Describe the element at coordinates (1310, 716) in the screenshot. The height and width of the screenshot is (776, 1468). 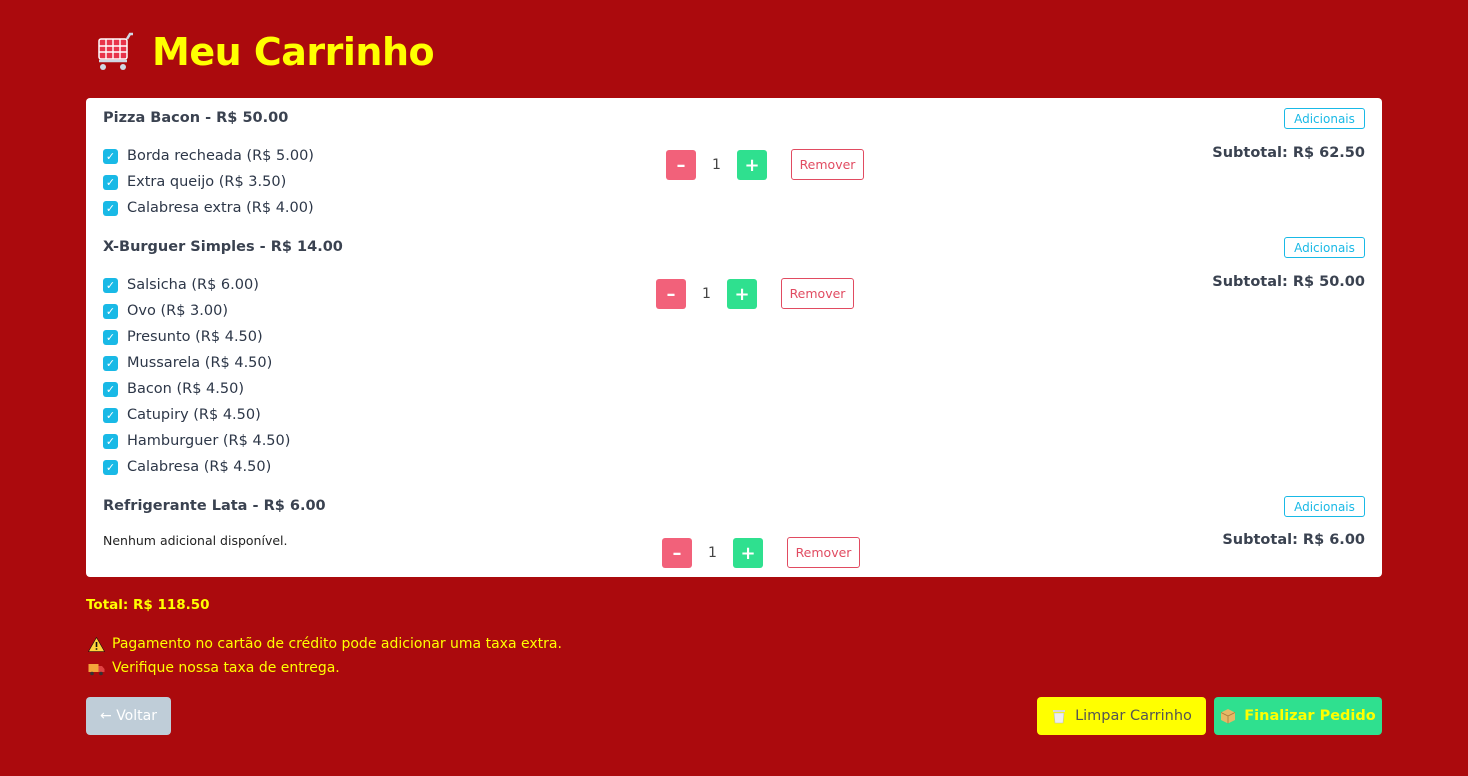
I see `finish-order-label: Finalizar Pedido` at that location.